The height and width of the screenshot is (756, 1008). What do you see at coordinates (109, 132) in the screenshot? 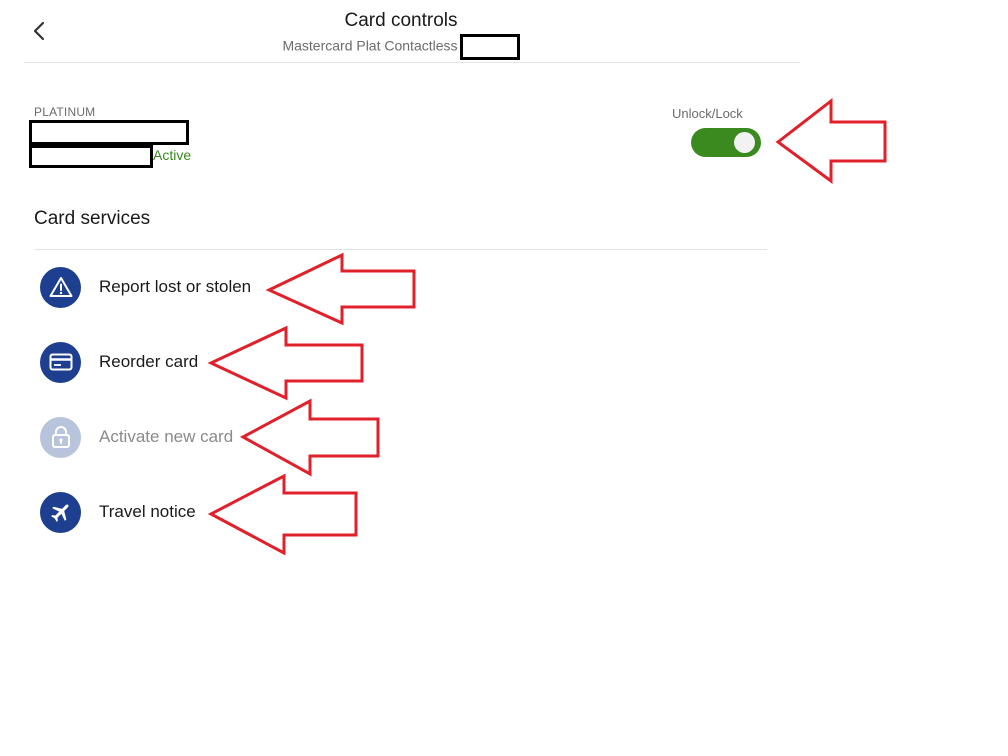
I see `redacted-cardholder-name` at bounding box center [109, 132].